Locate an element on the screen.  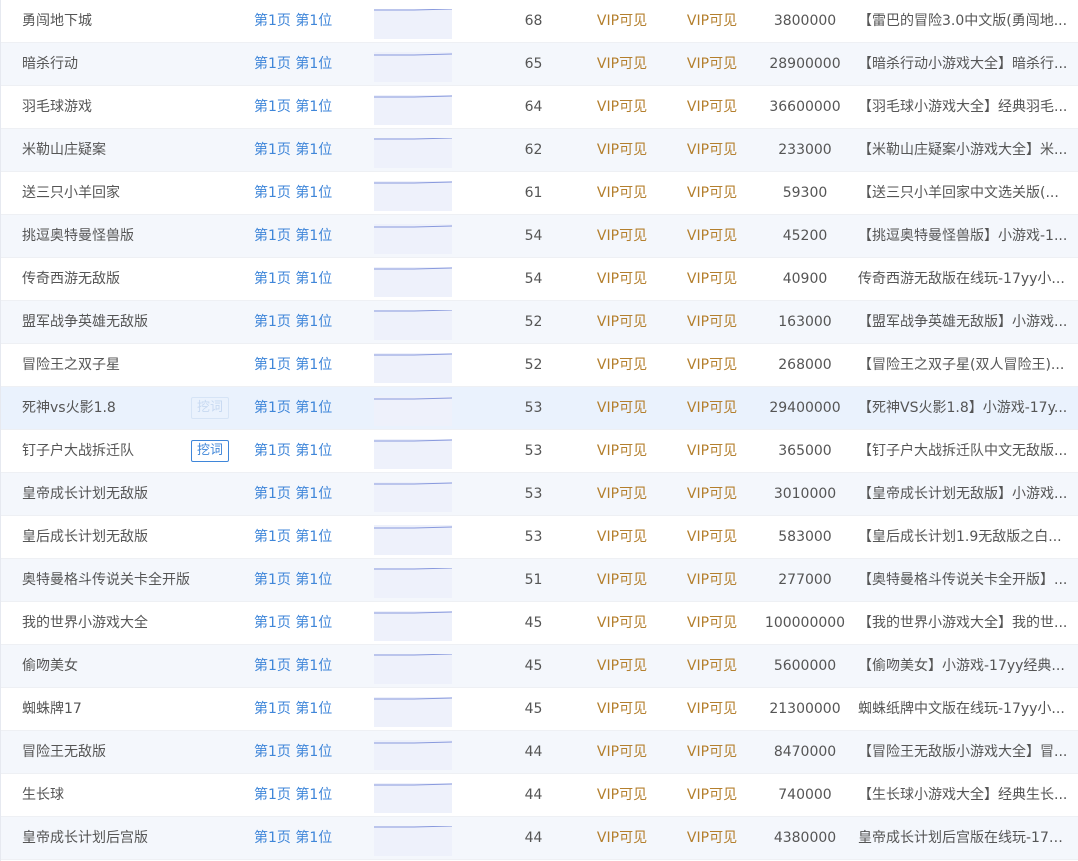
keyword-cell: 挑逗奥特曼怪兽版 is located at coordinates (106, 236).